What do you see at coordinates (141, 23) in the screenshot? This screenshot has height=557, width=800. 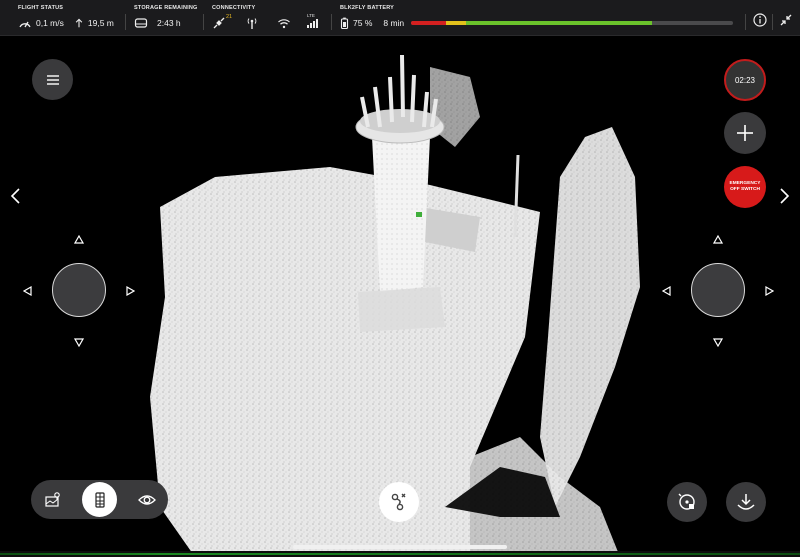 I see `storage-drive-icon` at bounding box center [141, 23].